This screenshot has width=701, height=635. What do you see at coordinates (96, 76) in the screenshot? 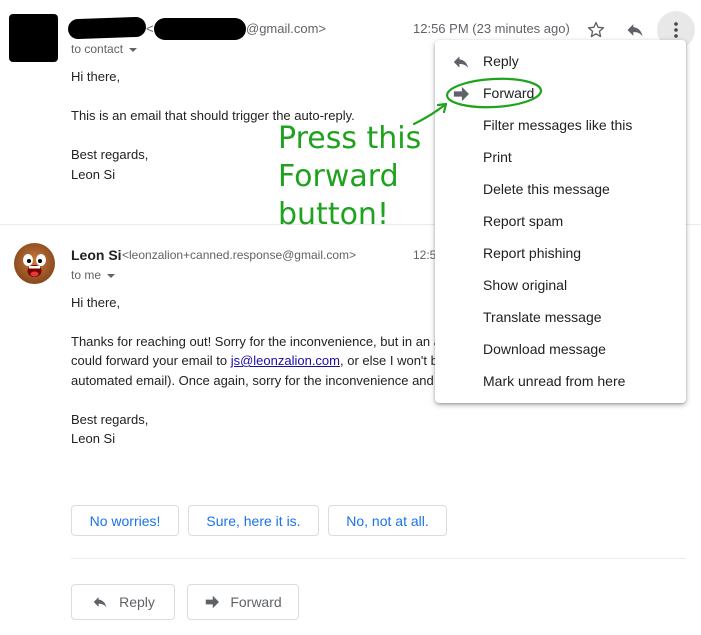
I see `message1-greeting: Hi there,` at bounding box center [96, 76].